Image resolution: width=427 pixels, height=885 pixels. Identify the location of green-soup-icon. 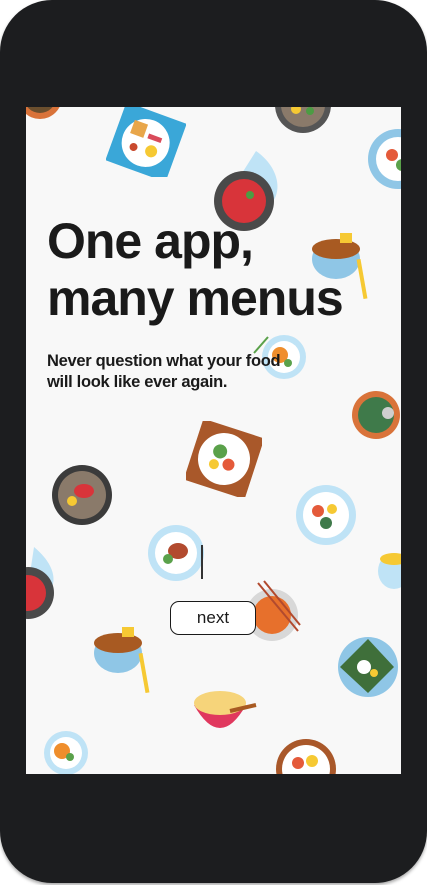
(376, 415).